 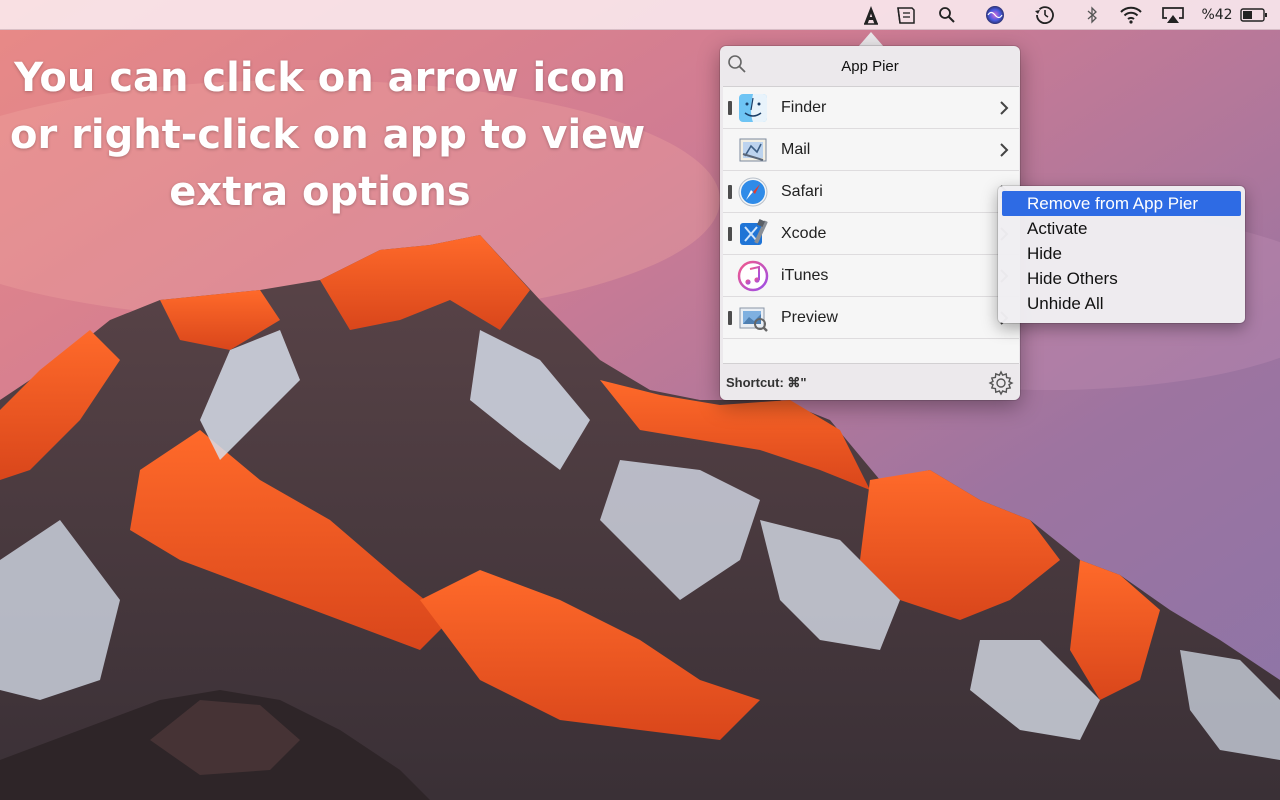 I want to click on menu-item-hide: Hide, so click(x=1121, y=253).